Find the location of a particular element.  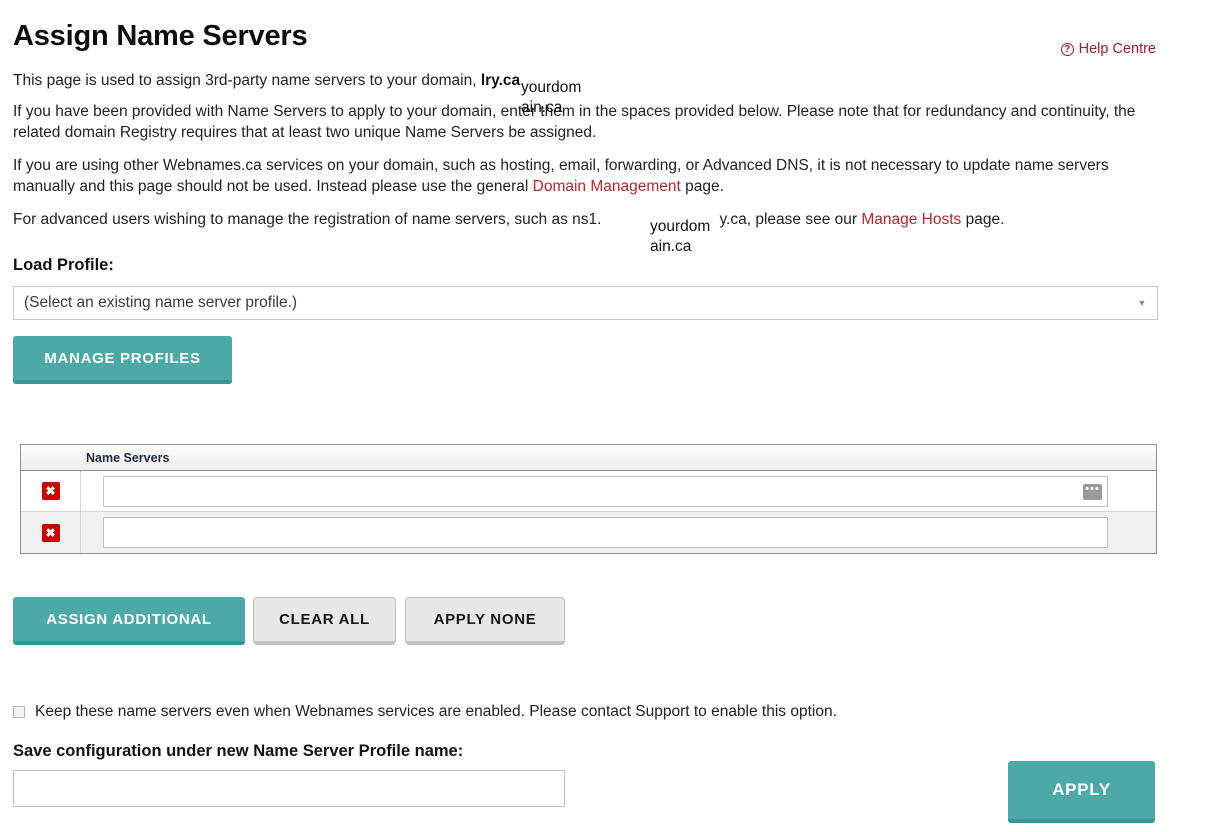

save-config-input is located at coordinates (289, 788).